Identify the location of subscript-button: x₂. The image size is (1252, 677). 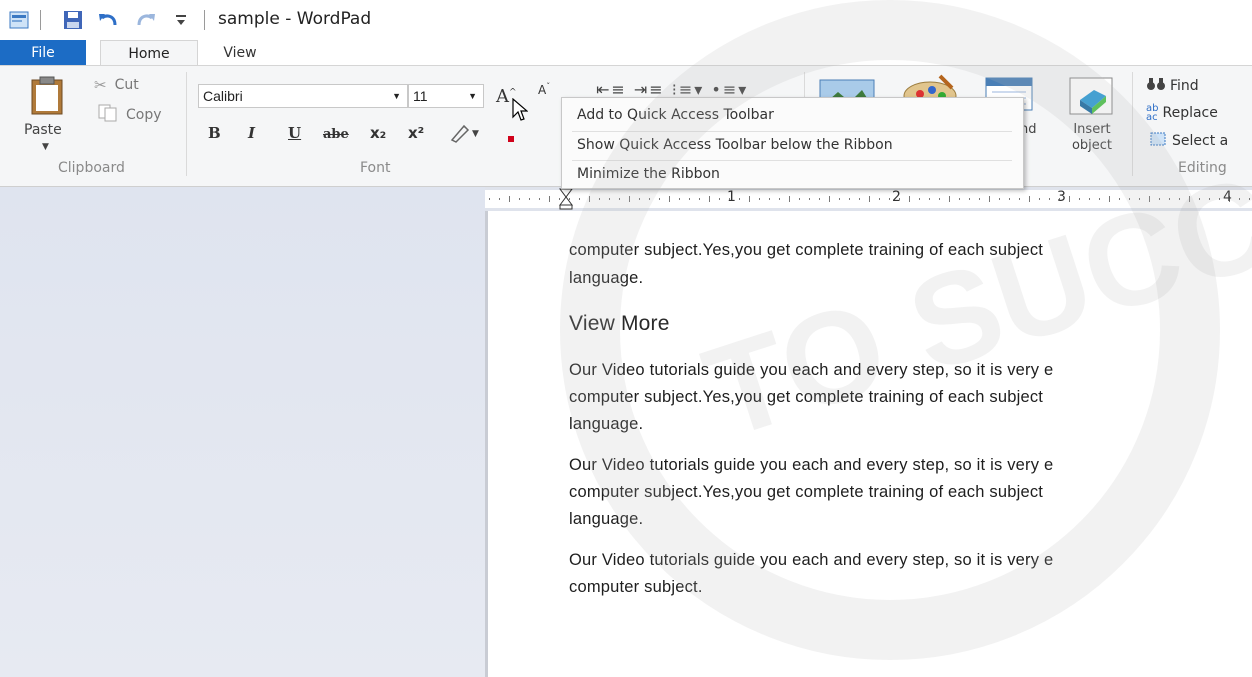
(378, 133).